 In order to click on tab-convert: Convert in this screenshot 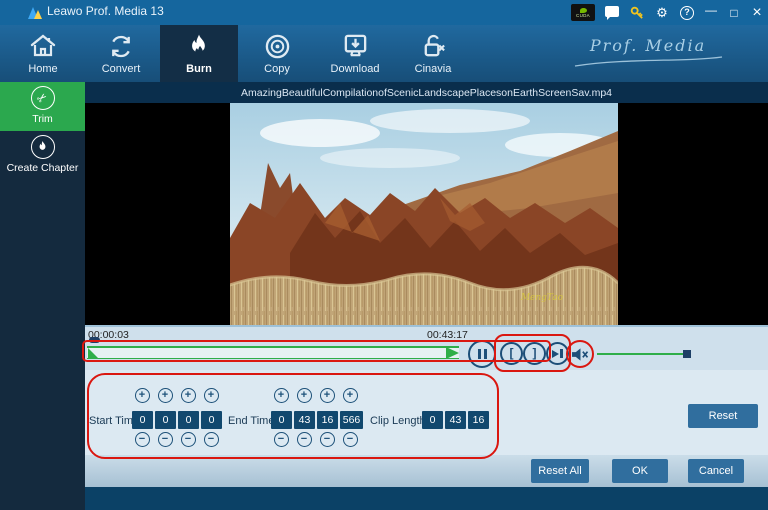, I will do `click(121, 53)`.